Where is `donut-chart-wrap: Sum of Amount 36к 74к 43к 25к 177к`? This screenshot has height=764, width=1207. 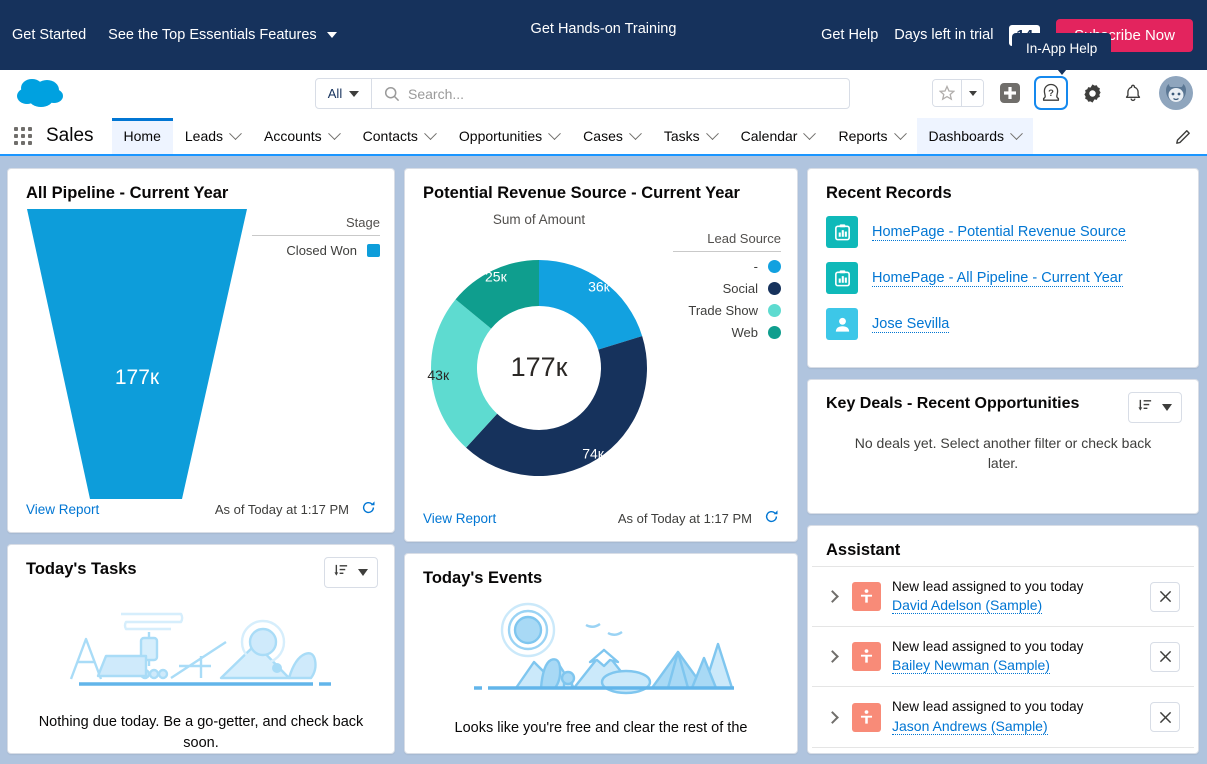
donut-chart-wrap: Sum of Amount 36к 74к 43к 25к 177к is located at coordinates (539, 354).